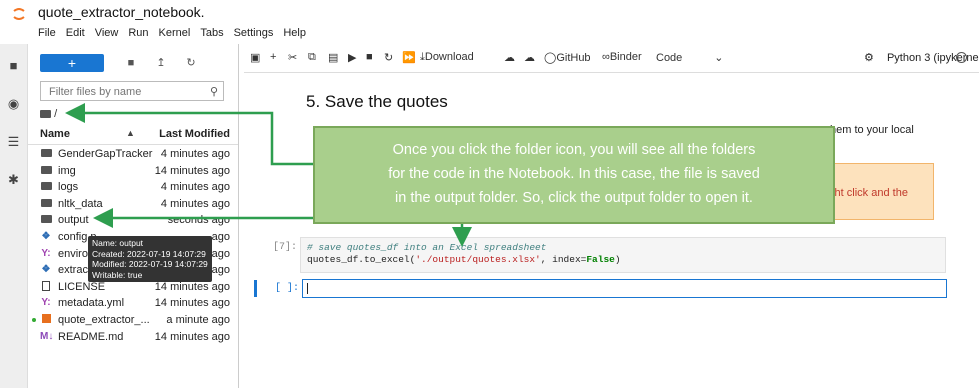 This screenshot has width=979, height=388. Describe the element at coordinates (600, 259) in the screenshot. I see `code-keyword: False` at that location.